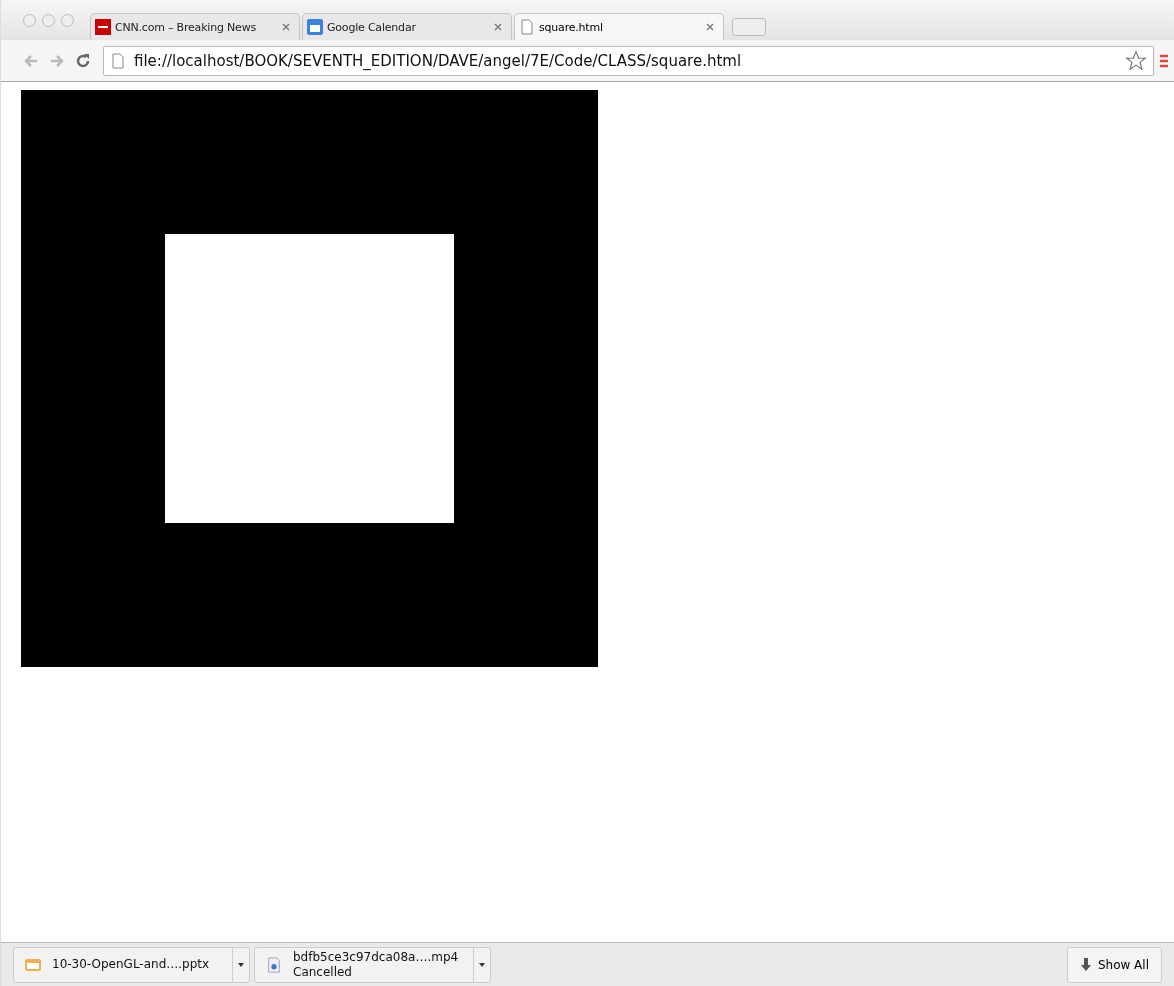 The width and height of the screenshot is (1174, 986). I want to click on browser-tab: CNN.com – Breaking News, so click(195, 26).